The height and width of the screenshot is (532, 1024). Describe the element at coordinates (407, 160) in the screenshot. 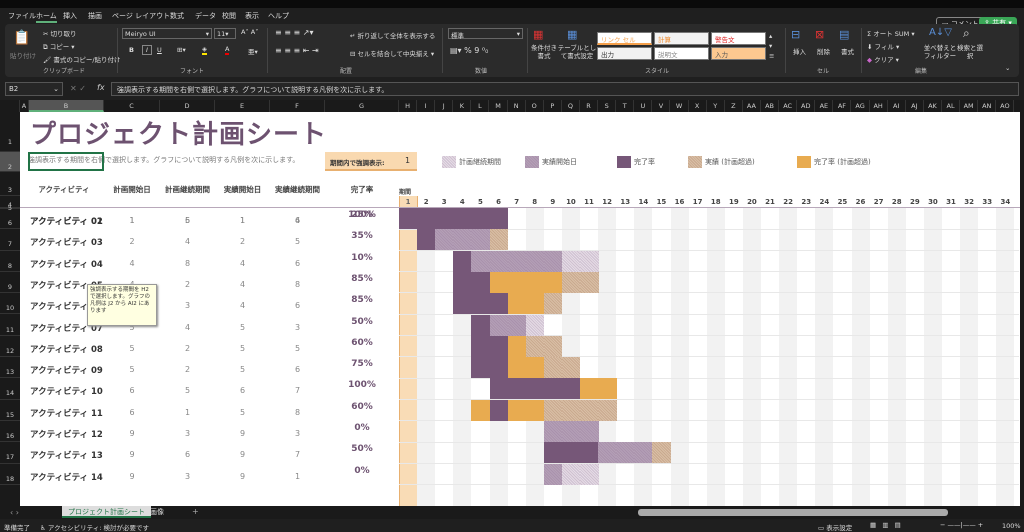

I see `highlight-period-value: 1` at that location.